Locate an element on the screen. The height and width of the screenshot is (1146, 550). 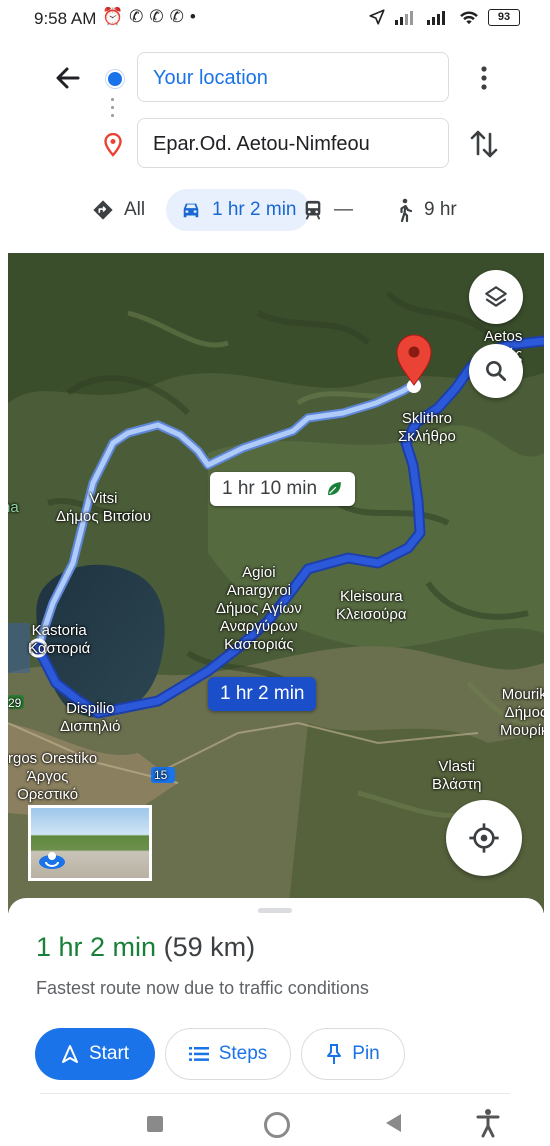
pin-button: Pin is located at coordinates (353, 1054).